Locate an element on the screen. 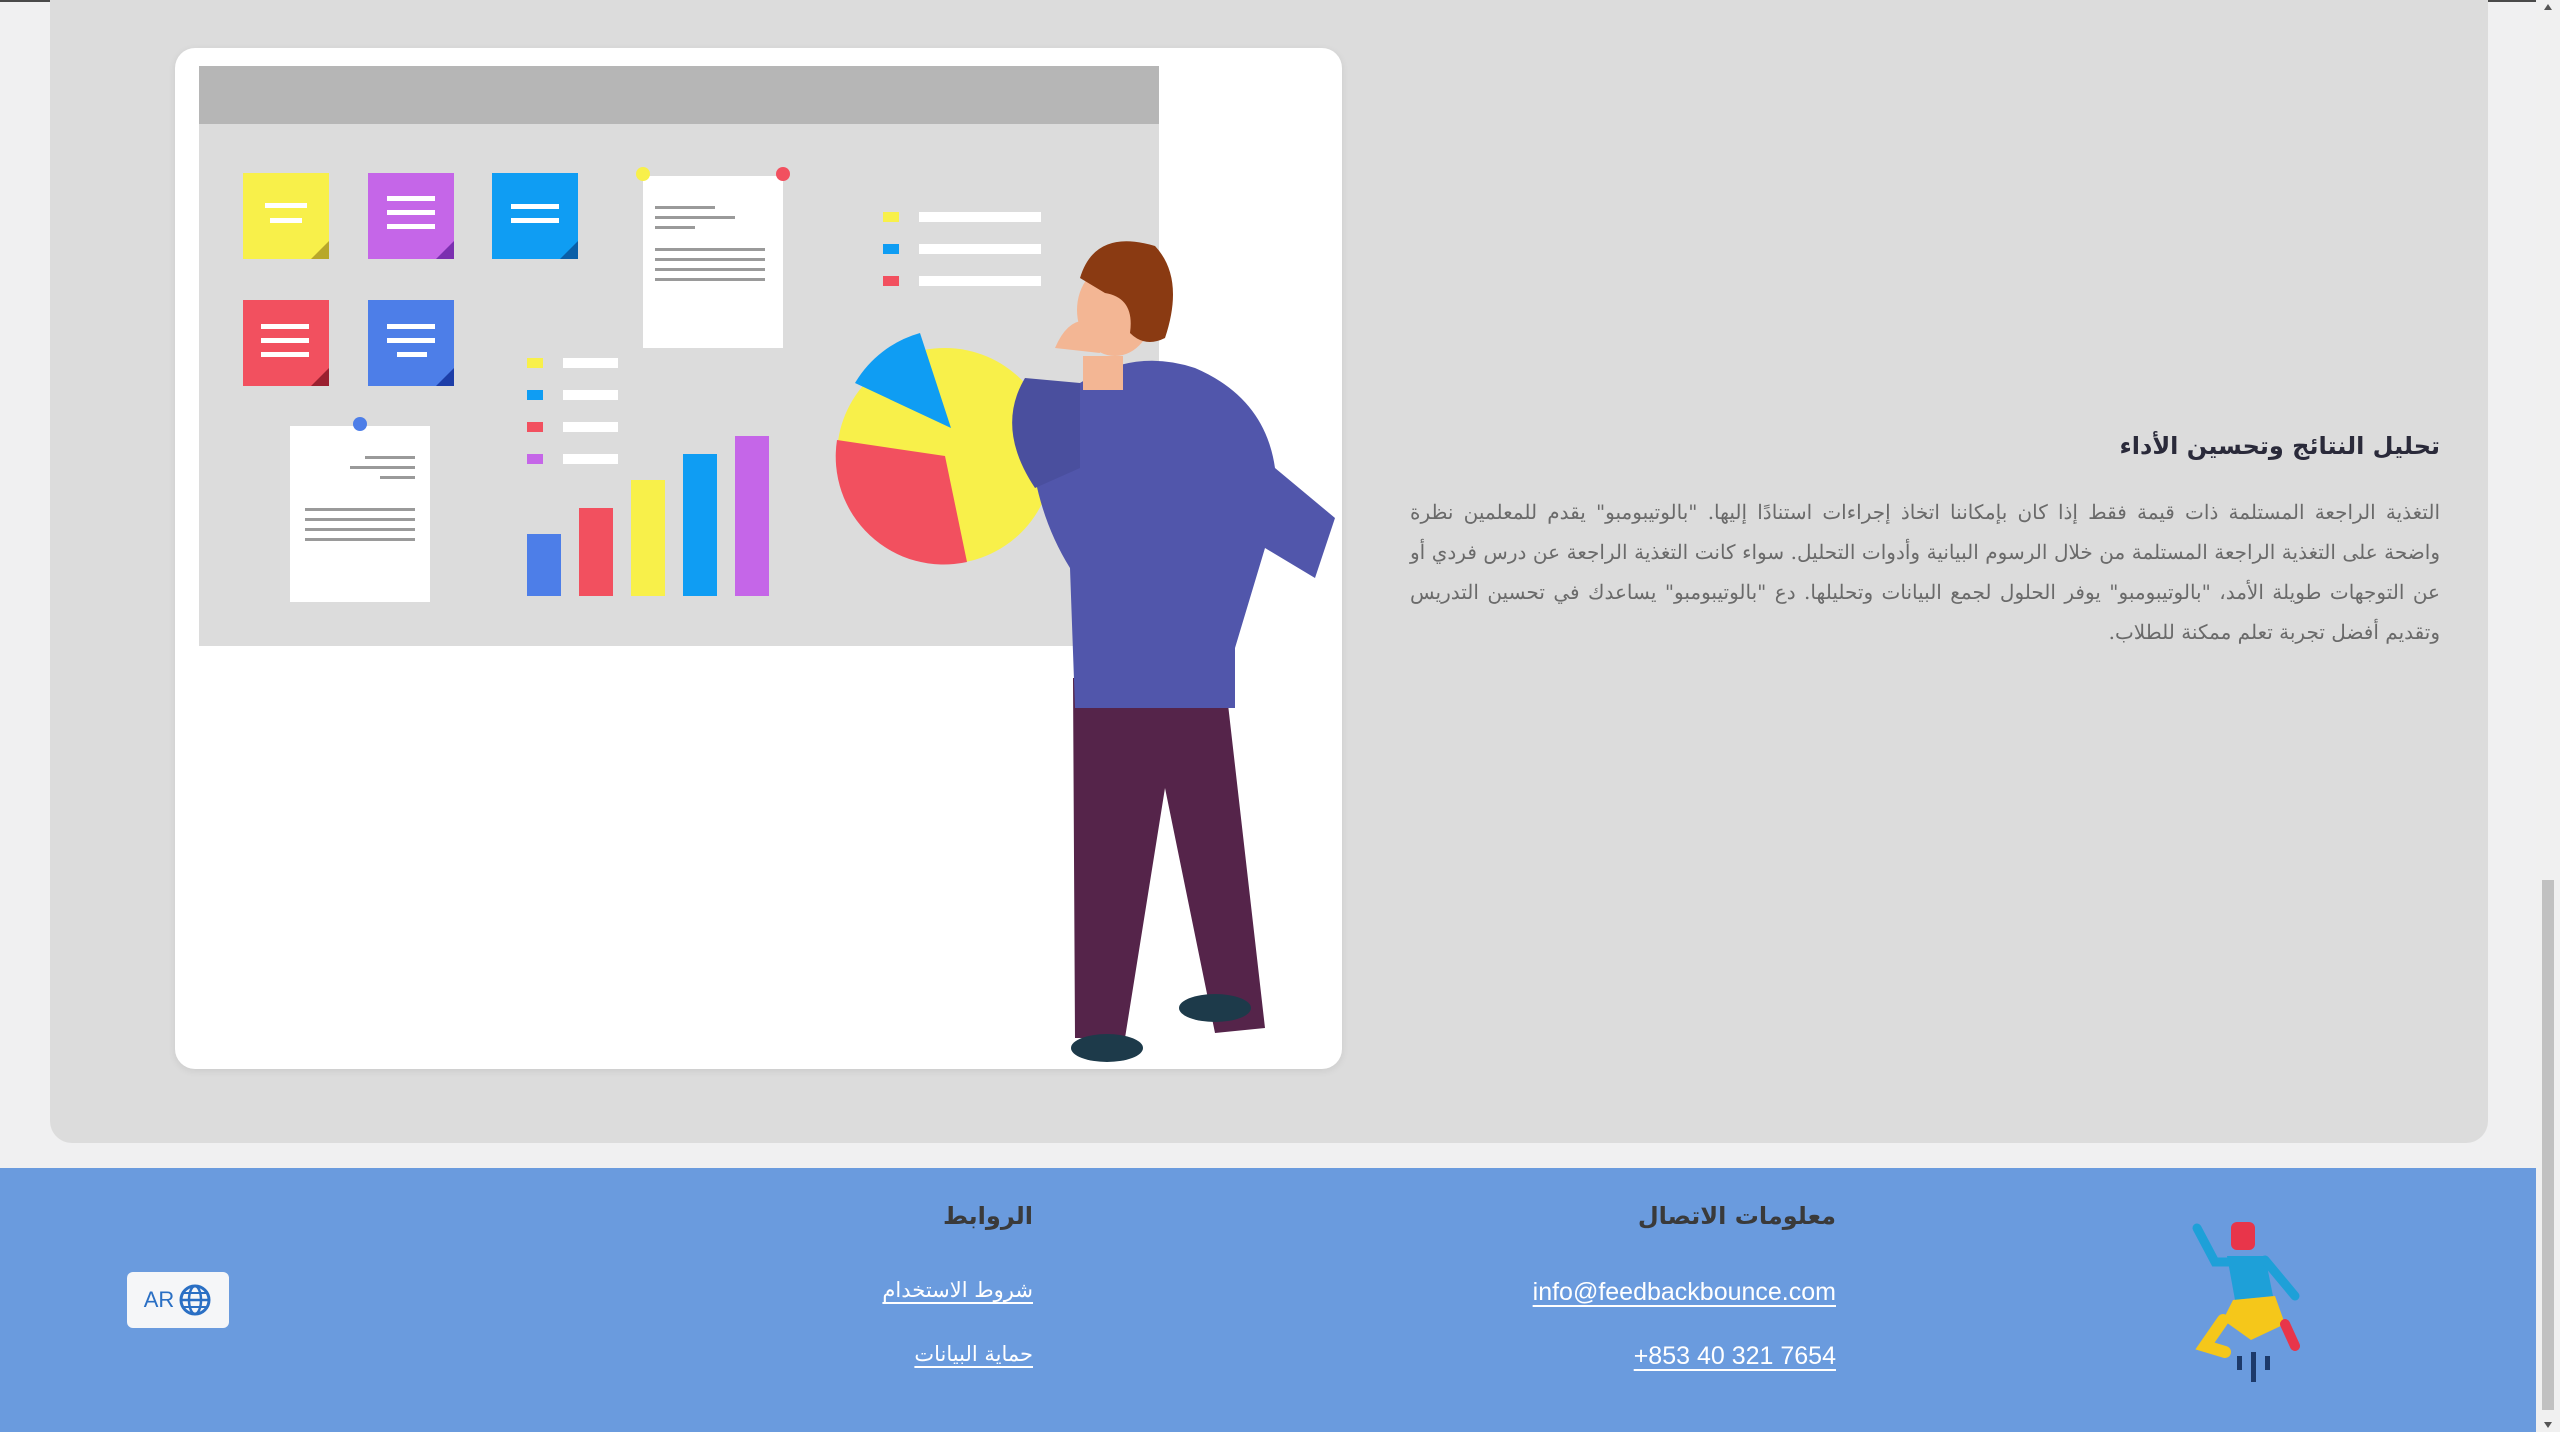 The height and width of the screenshot is (1432, 2560). globe-icon is located at coordinates (195, 1300).